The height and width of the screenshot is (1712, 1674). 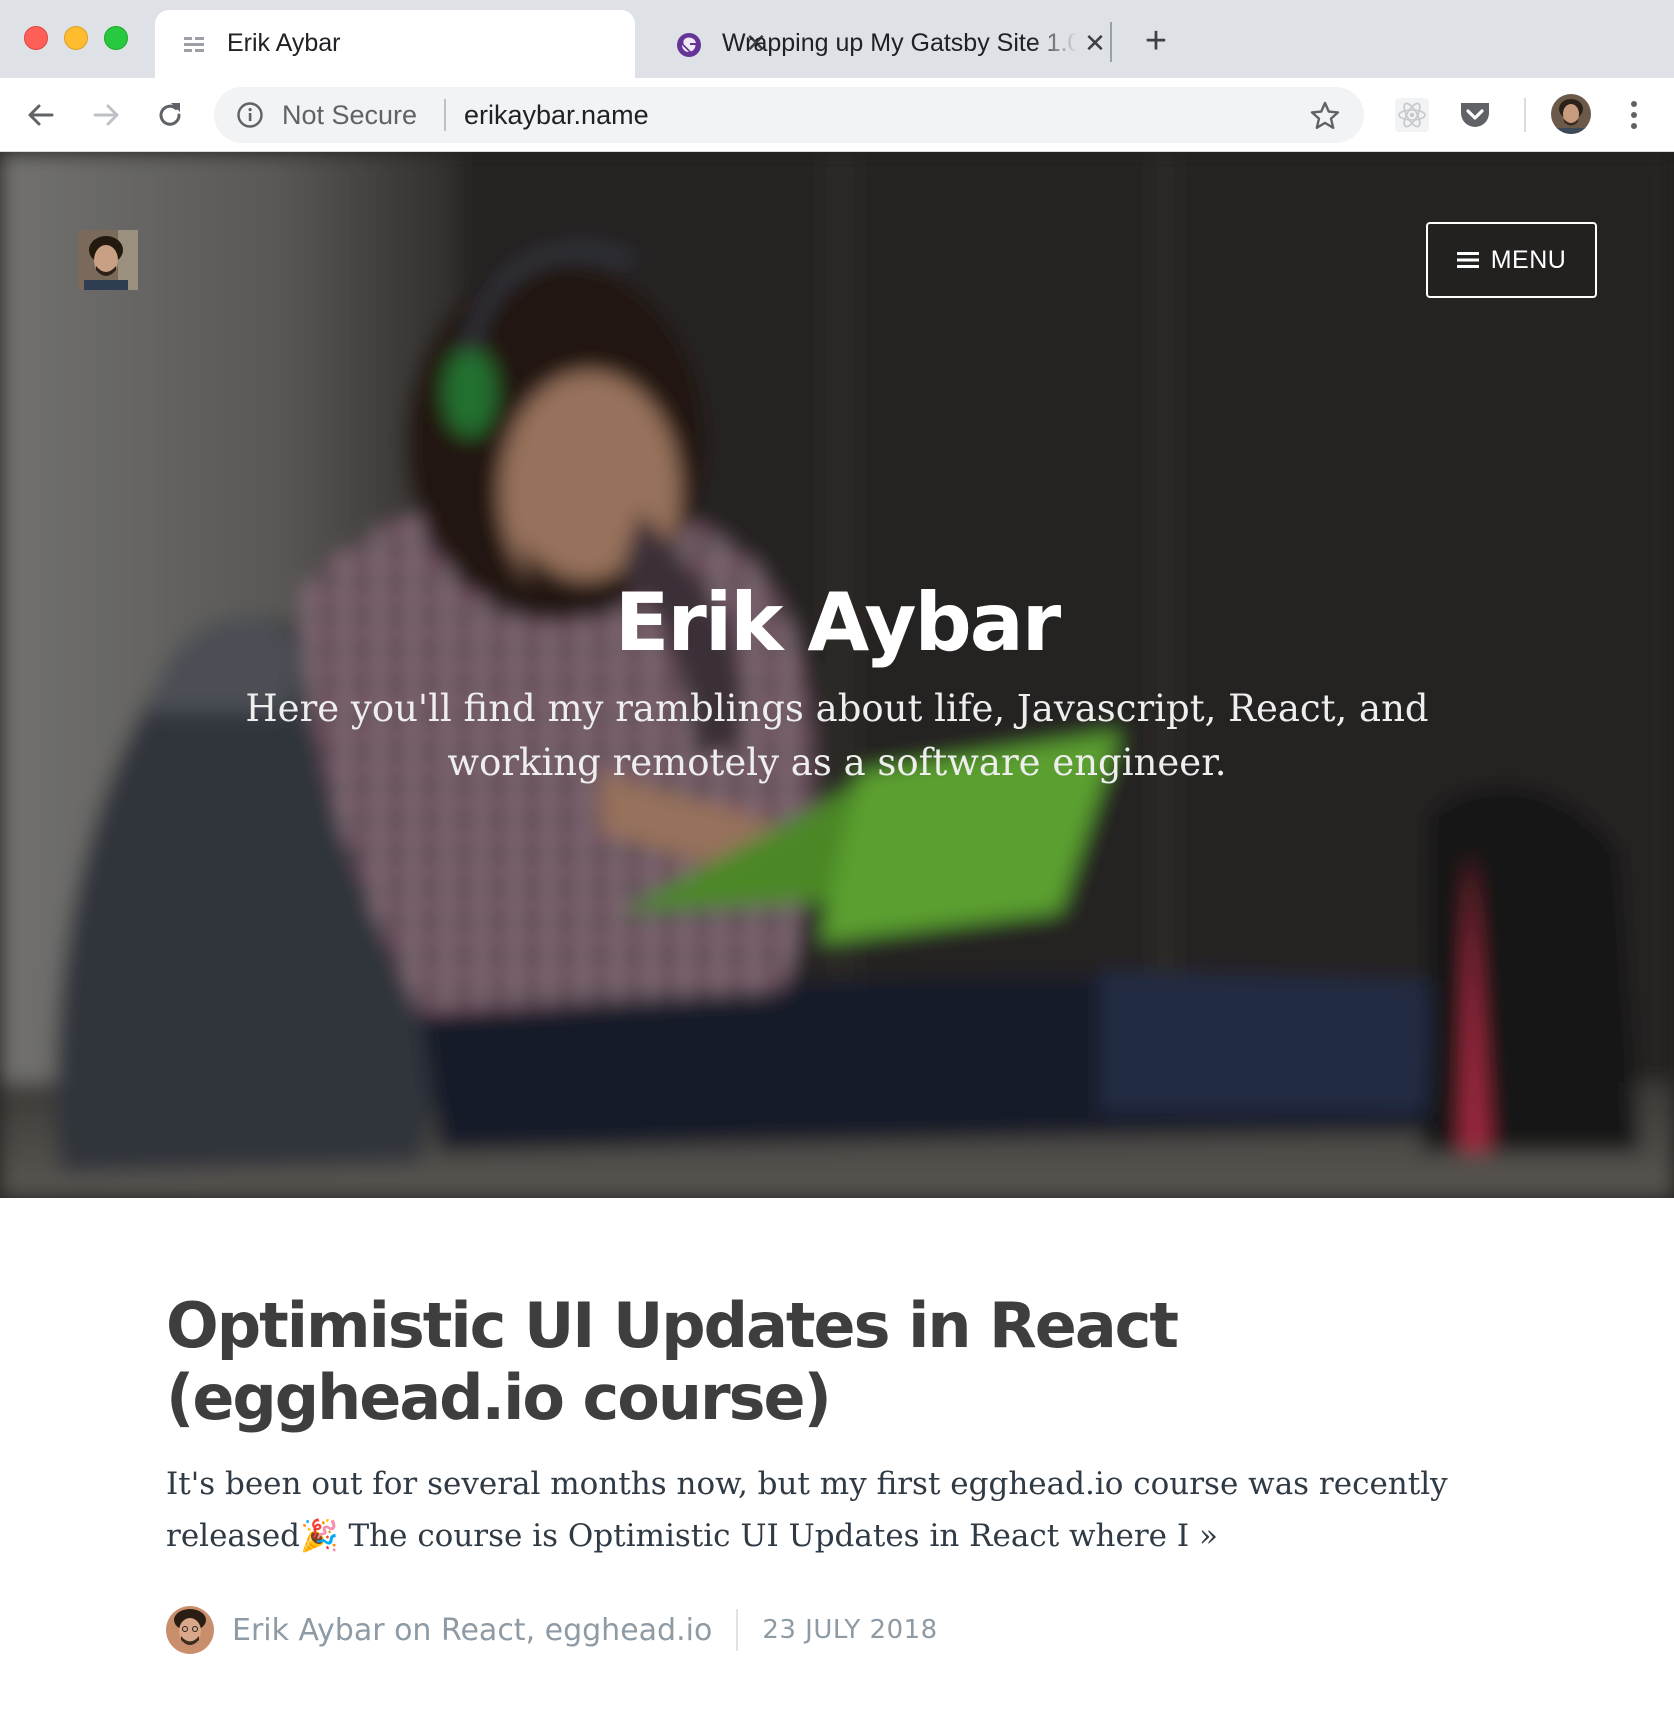 What do you see at coordinates (850, 1630) in the screenshot?
I see `post-date: 23 JULY 2018` at bounding box center [850, 1630].